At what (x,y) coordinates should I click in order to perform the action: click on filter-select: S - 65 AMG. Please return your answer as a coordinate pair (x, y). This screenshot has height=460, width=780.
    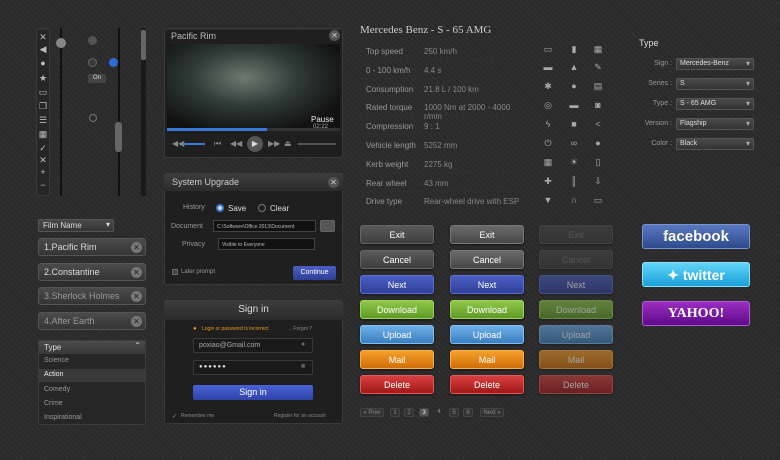
    Looking at the image, I should click on (715, 104).